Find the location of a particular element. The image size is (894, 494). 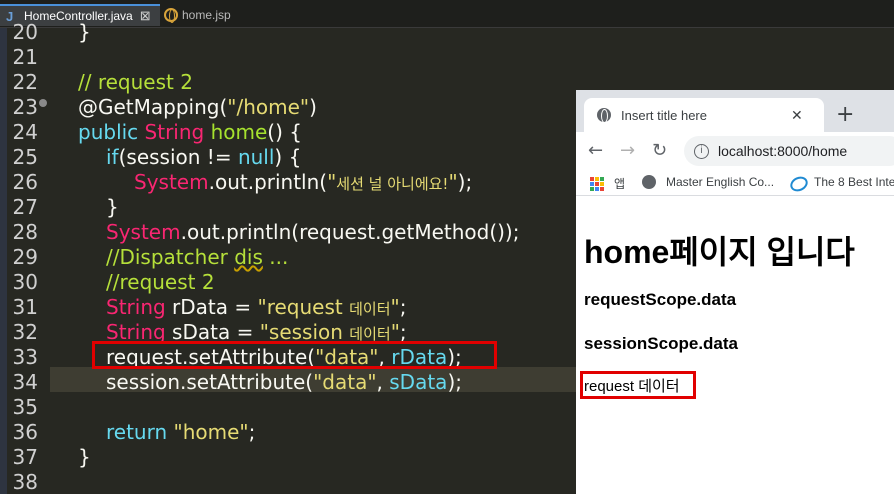

code-line-34: session.setAttribute("data", sData); is located at coordinates (284, 382).